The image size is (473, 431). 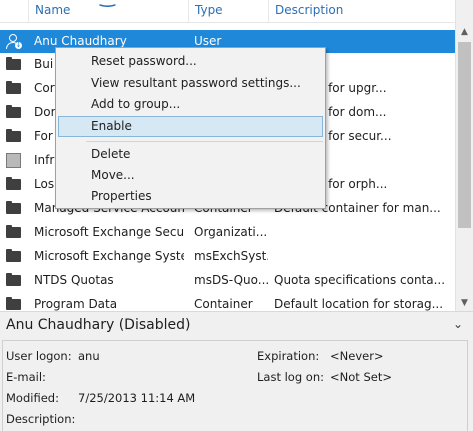 I want to click on item-name: Program Data, so click(x=76, y=304).